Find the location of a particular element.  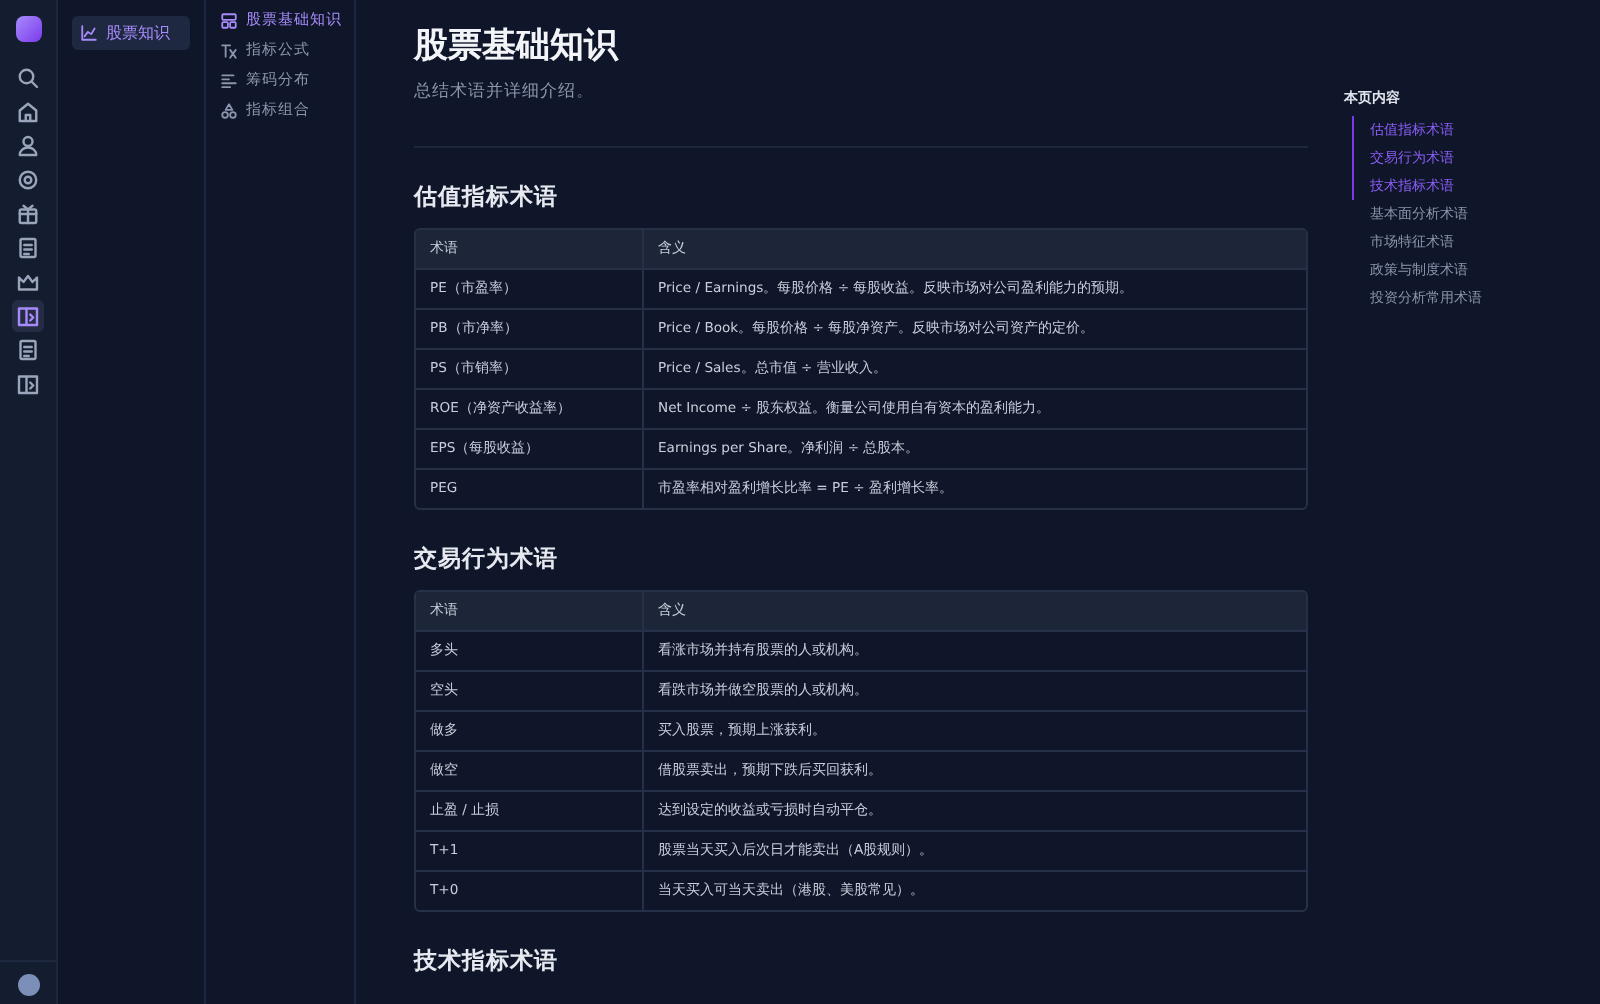

formula-icon is located at coordinates (229, 50).